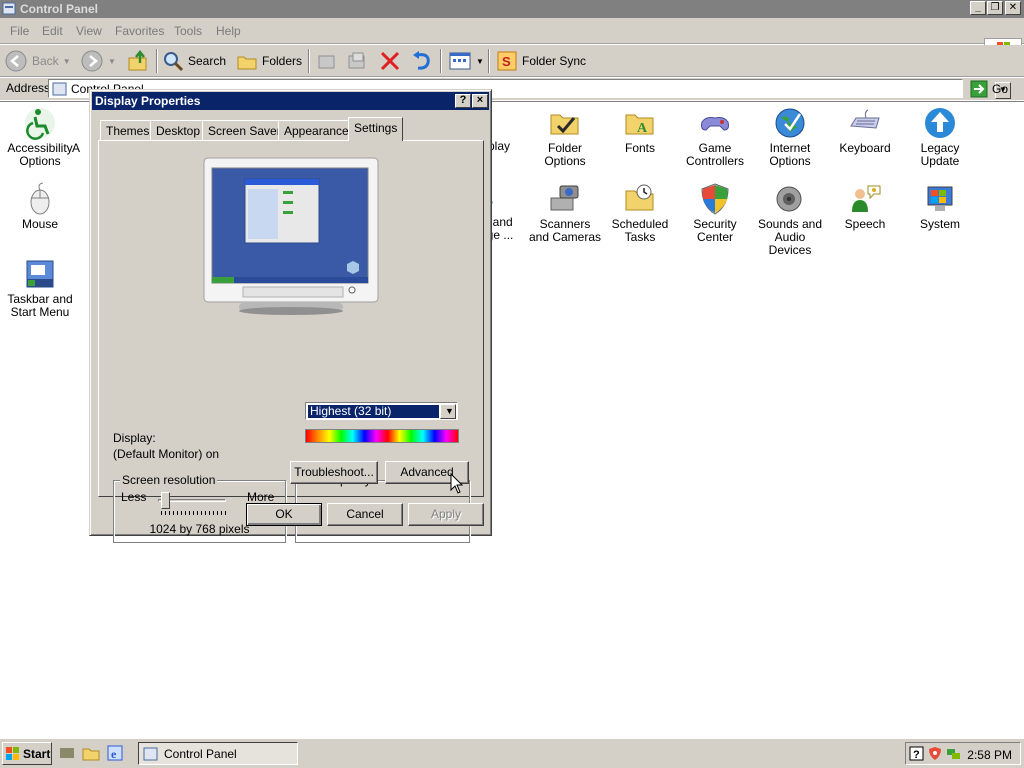  Describe the element at coordinates (37, 61) in the screenshot. I see `back-button: Back ▼` at that location.